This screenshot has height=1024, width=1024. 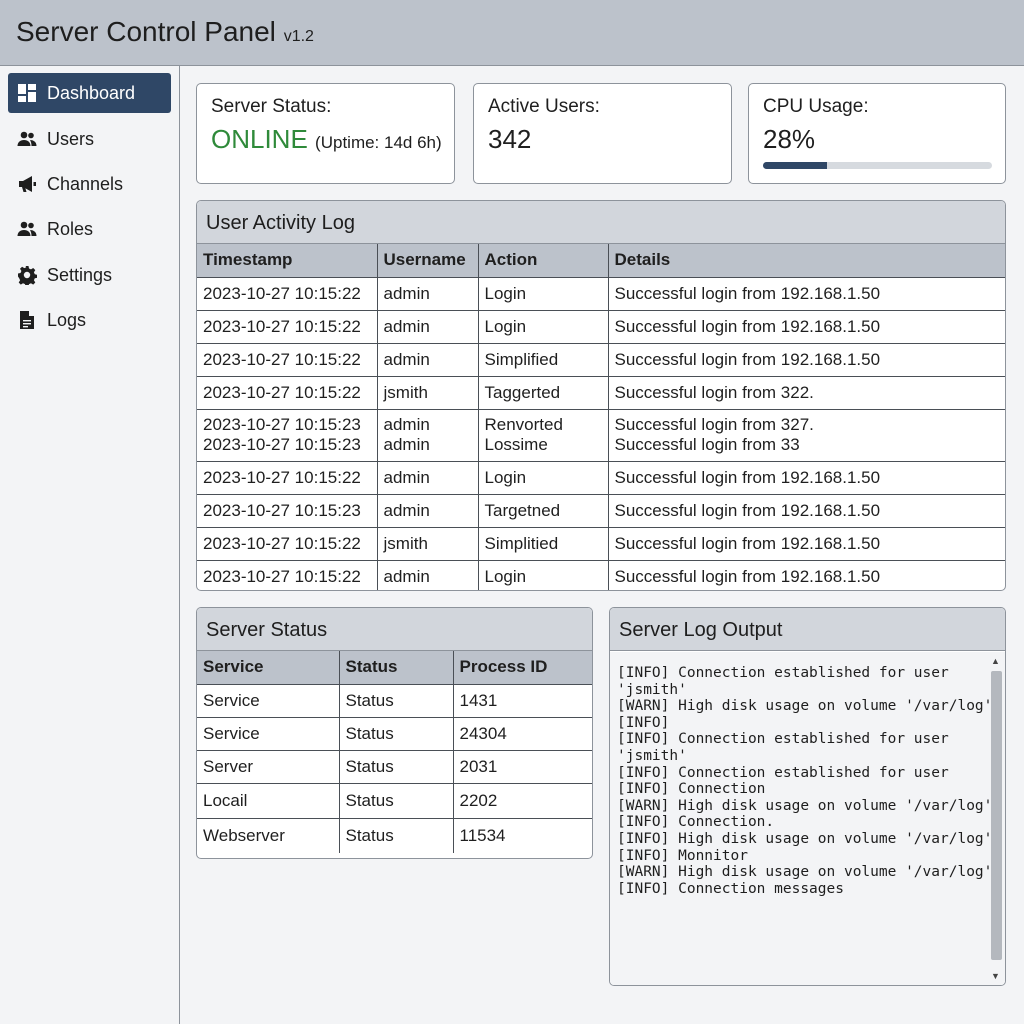 I want to click on column-header-details: Details, so click(x=806, y=261).